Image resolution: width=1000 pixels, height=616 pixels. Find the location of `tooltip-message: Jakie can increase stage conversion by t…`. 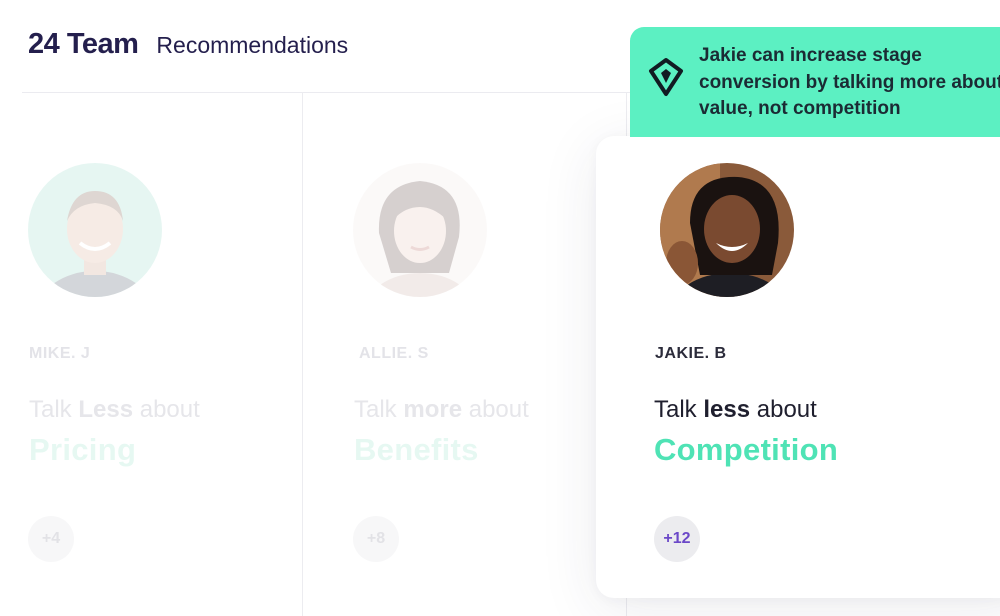

tooltip-message: Jakie can increase stage conversion by t… is located at coordinates (849, 82).